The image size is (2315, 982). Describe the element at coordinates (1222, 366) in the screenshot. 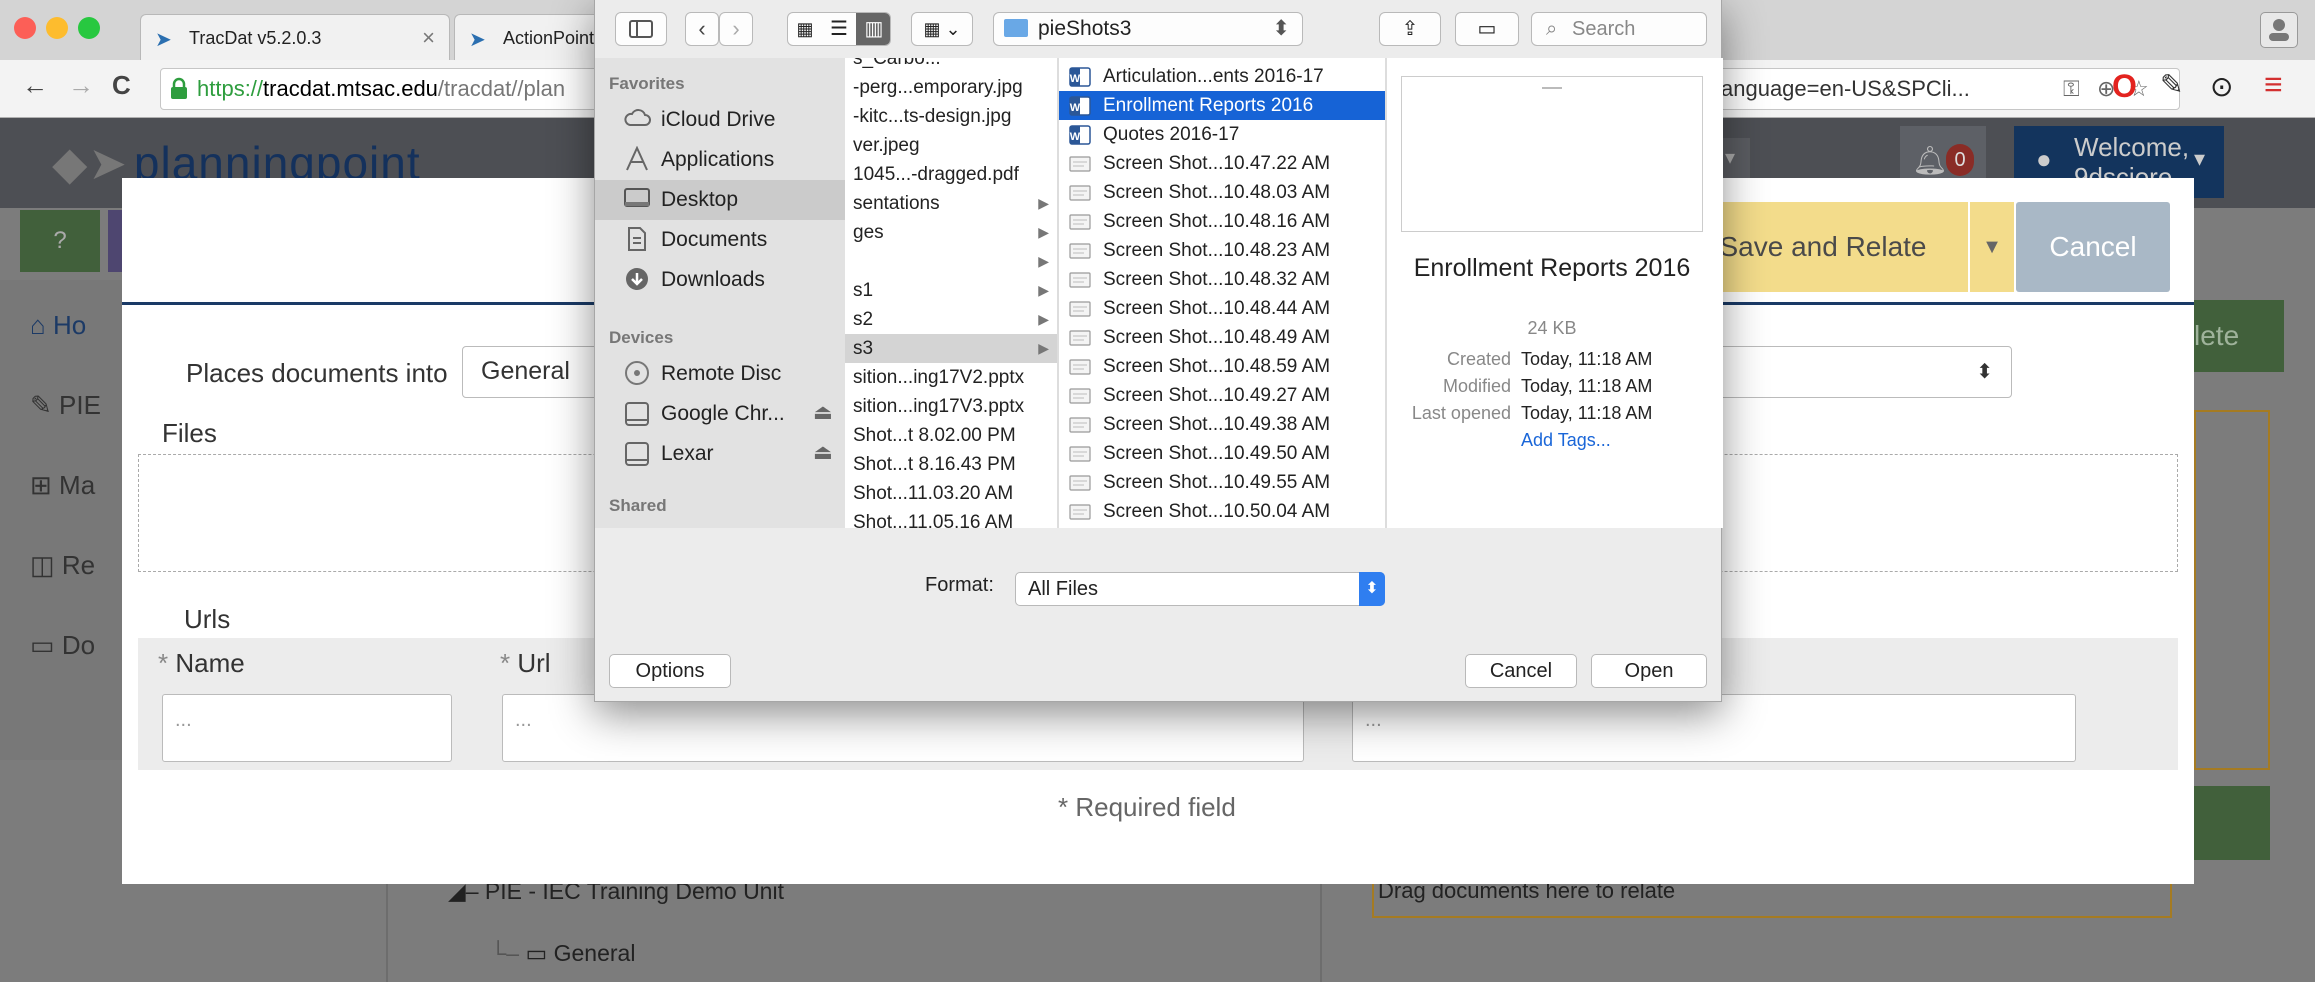

I see `file-row: Screen Shot...10.48.59 AM` at that location.